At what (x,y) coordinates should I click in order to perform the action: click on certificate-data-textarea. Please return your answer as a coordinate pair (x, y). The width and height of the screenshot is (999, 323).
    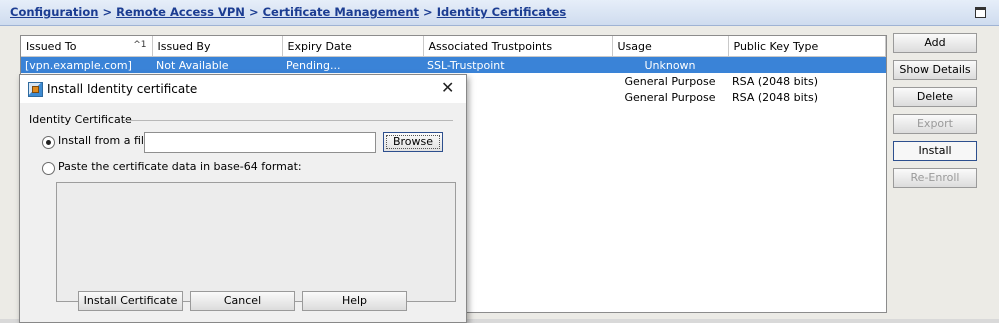
    Looking at the image, I should click on (256, 242).